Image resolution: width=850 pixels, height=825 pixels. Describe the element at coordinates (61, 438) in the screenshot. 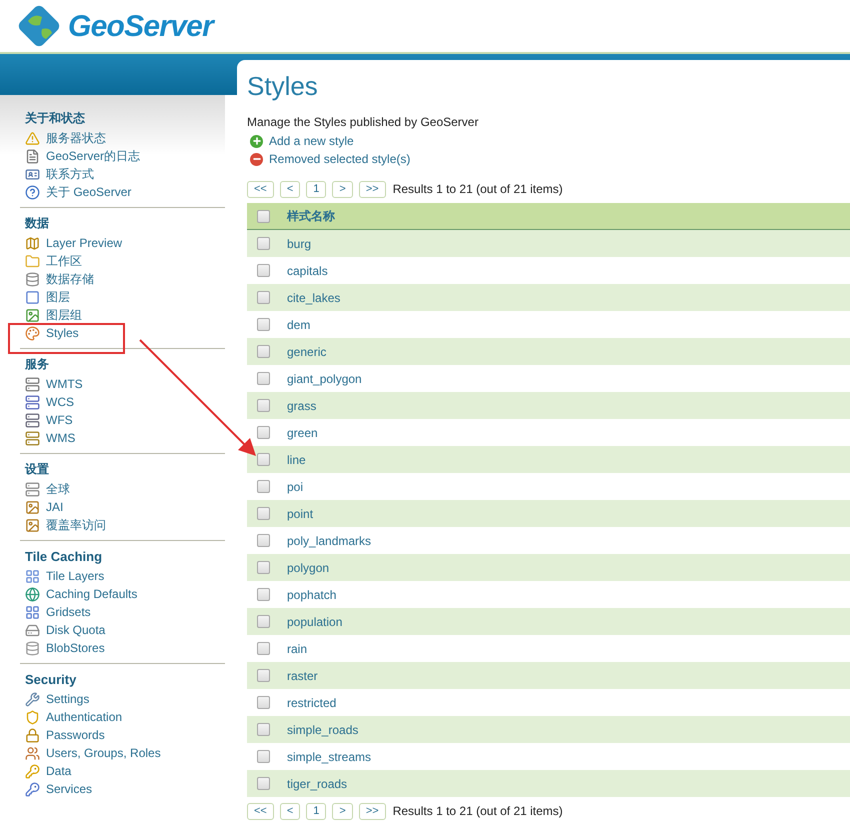

I see `sidebar-link: WMS` at that location.